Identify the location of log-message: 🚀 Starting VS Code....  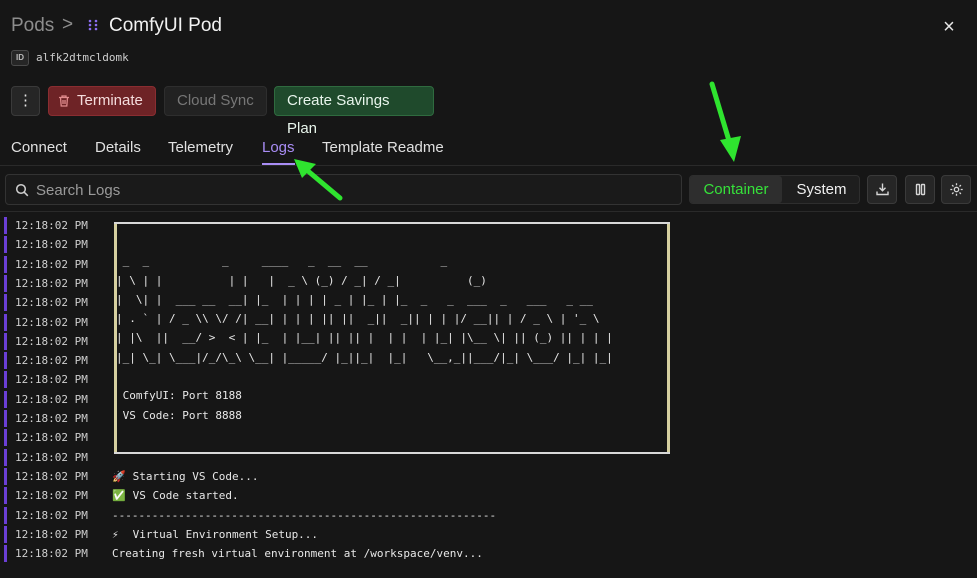
(185, 476).